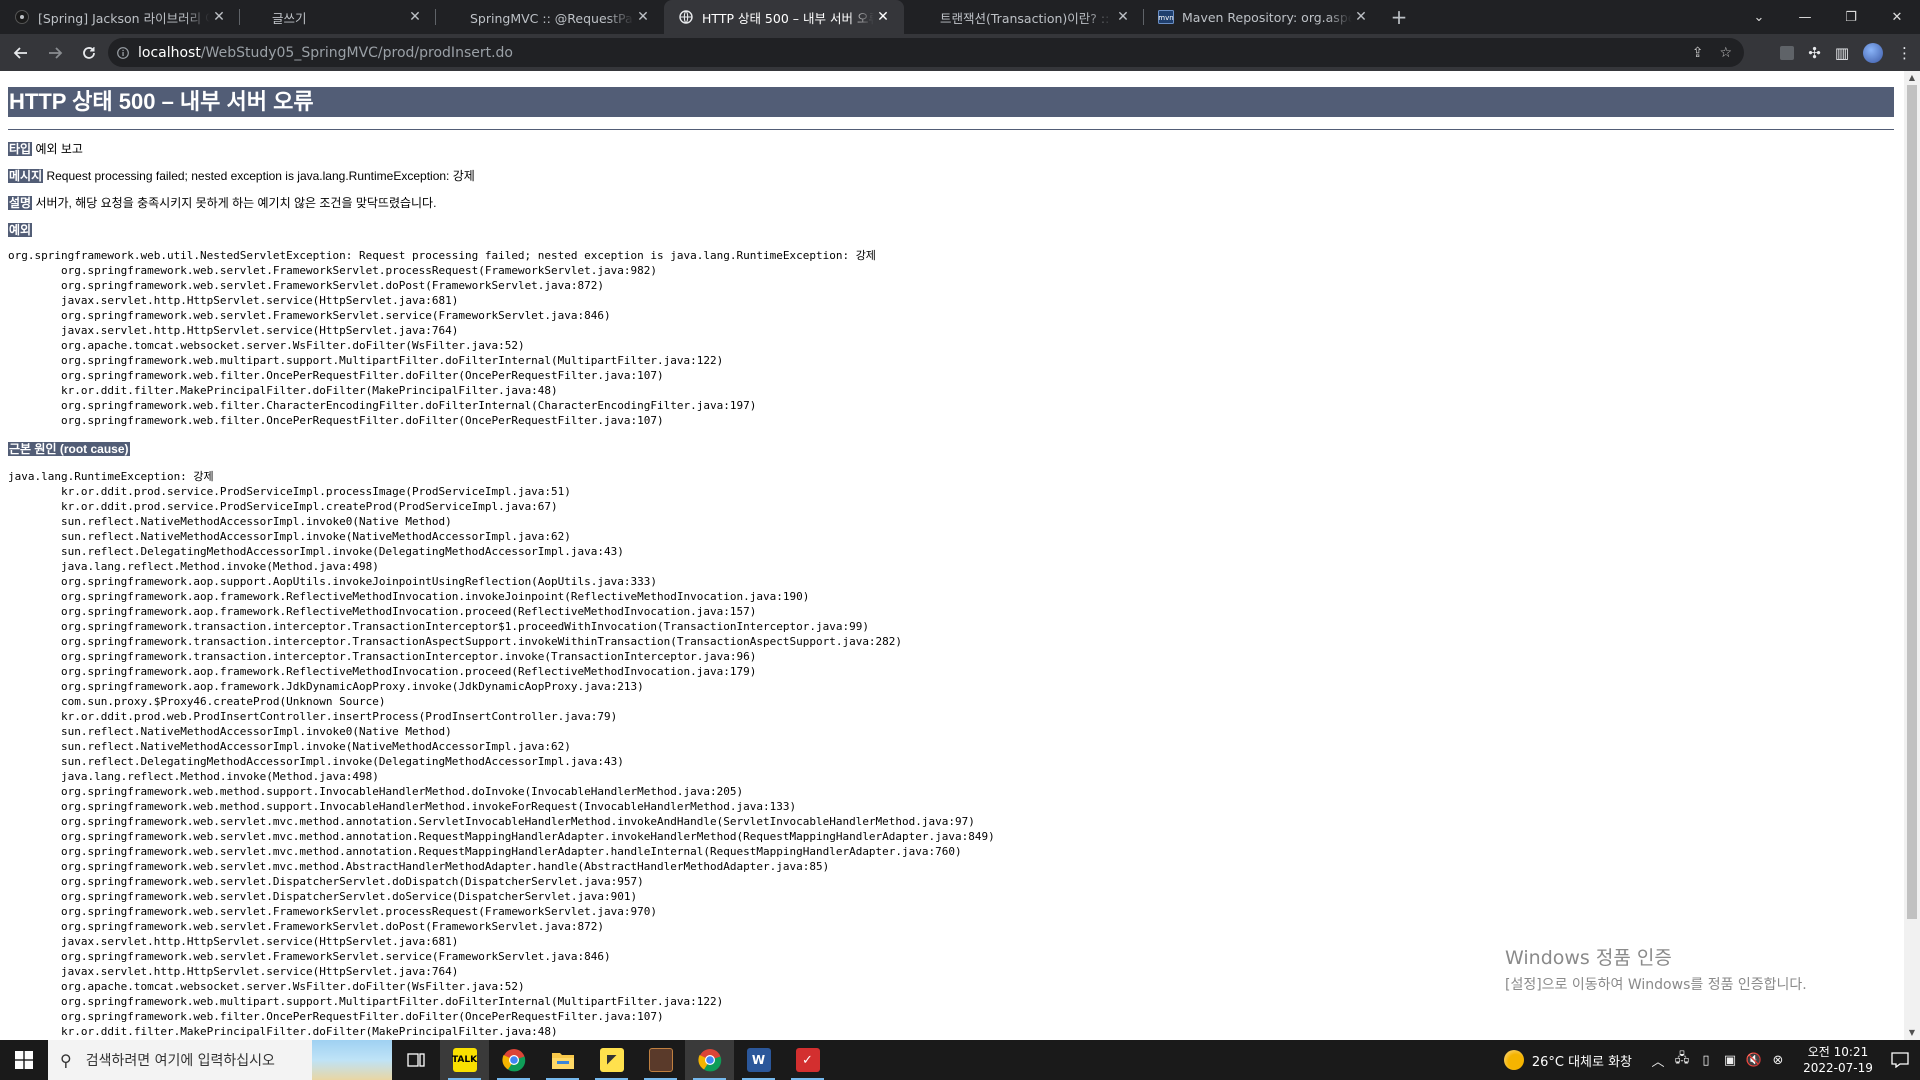  Describe the element at coordinates (660, 1060) in the screenshot. I see `game-icon` at that location.